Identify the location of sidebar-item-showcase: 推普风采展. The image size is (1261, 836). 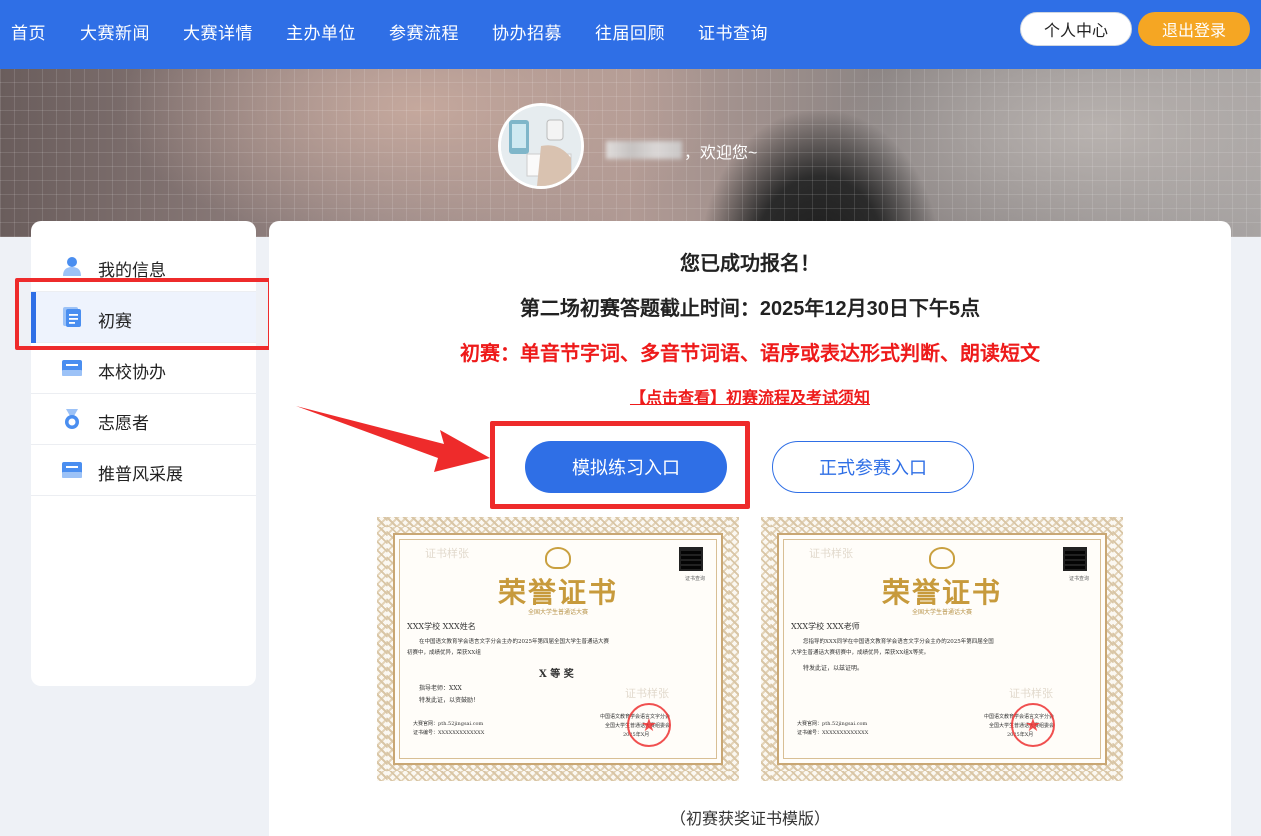
(143, 470).